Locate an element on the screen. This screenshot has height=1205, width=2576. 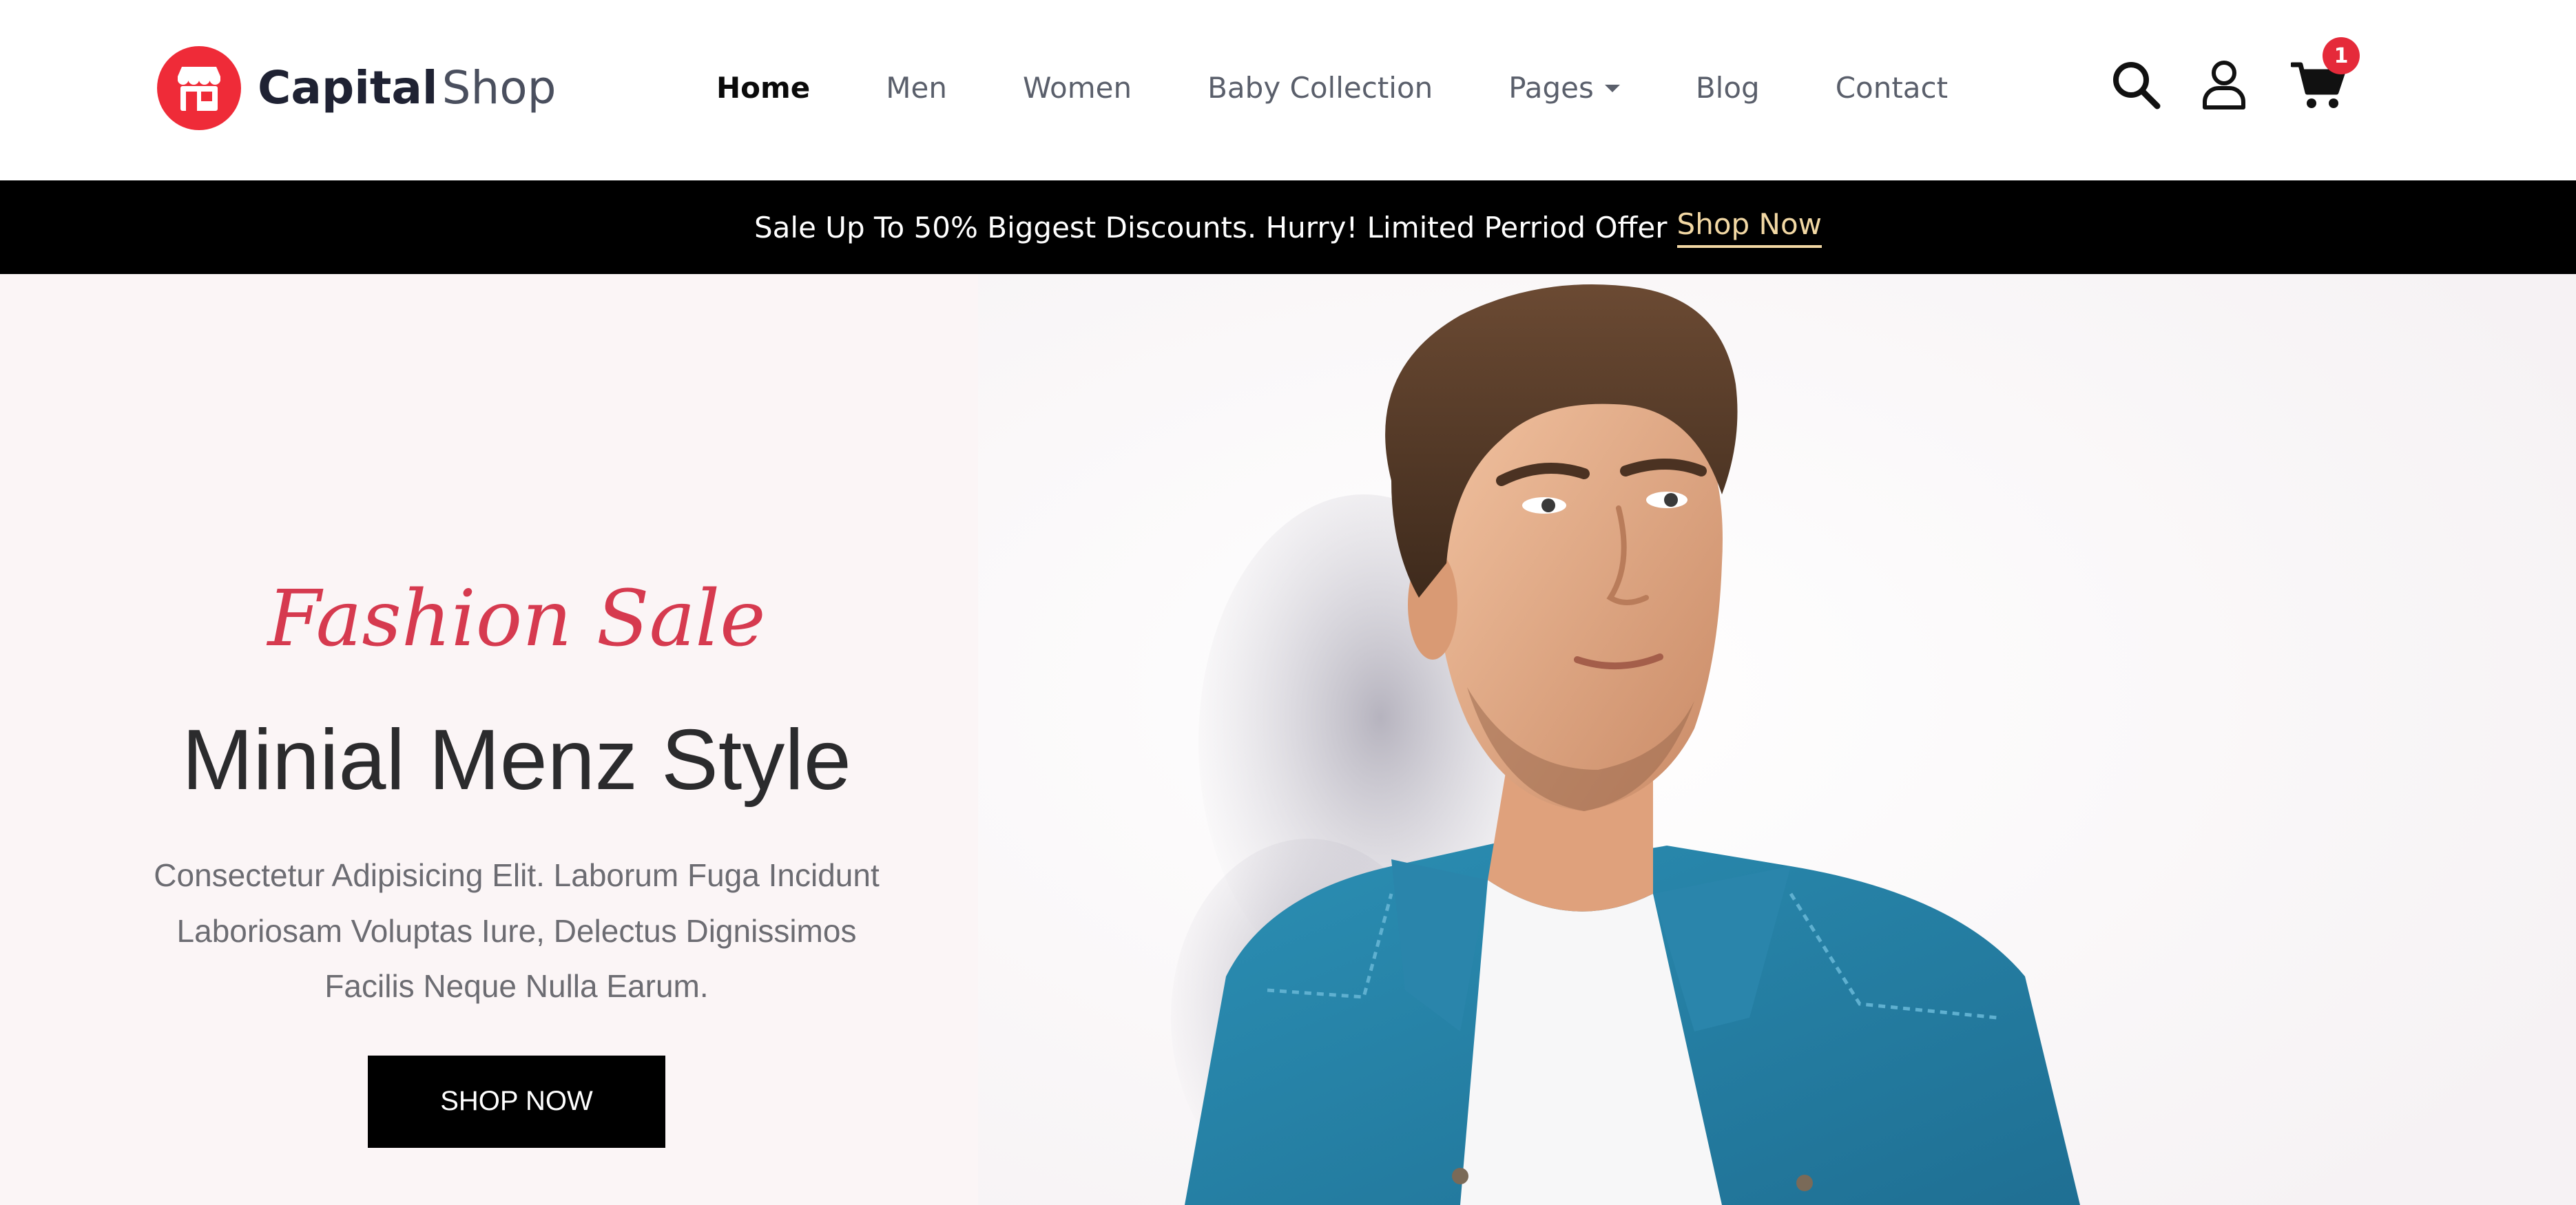
nav-item-baby-collection: Baby Collection is located at coordinates (1320, 88).